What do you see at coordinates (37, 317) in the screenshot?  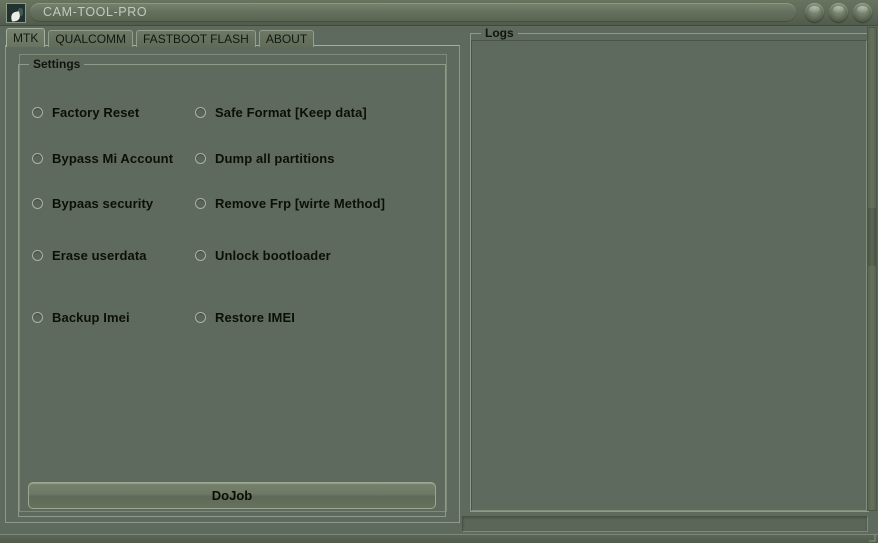 I see `radio-dot-backup-imei` at bounding box center [37, 317].